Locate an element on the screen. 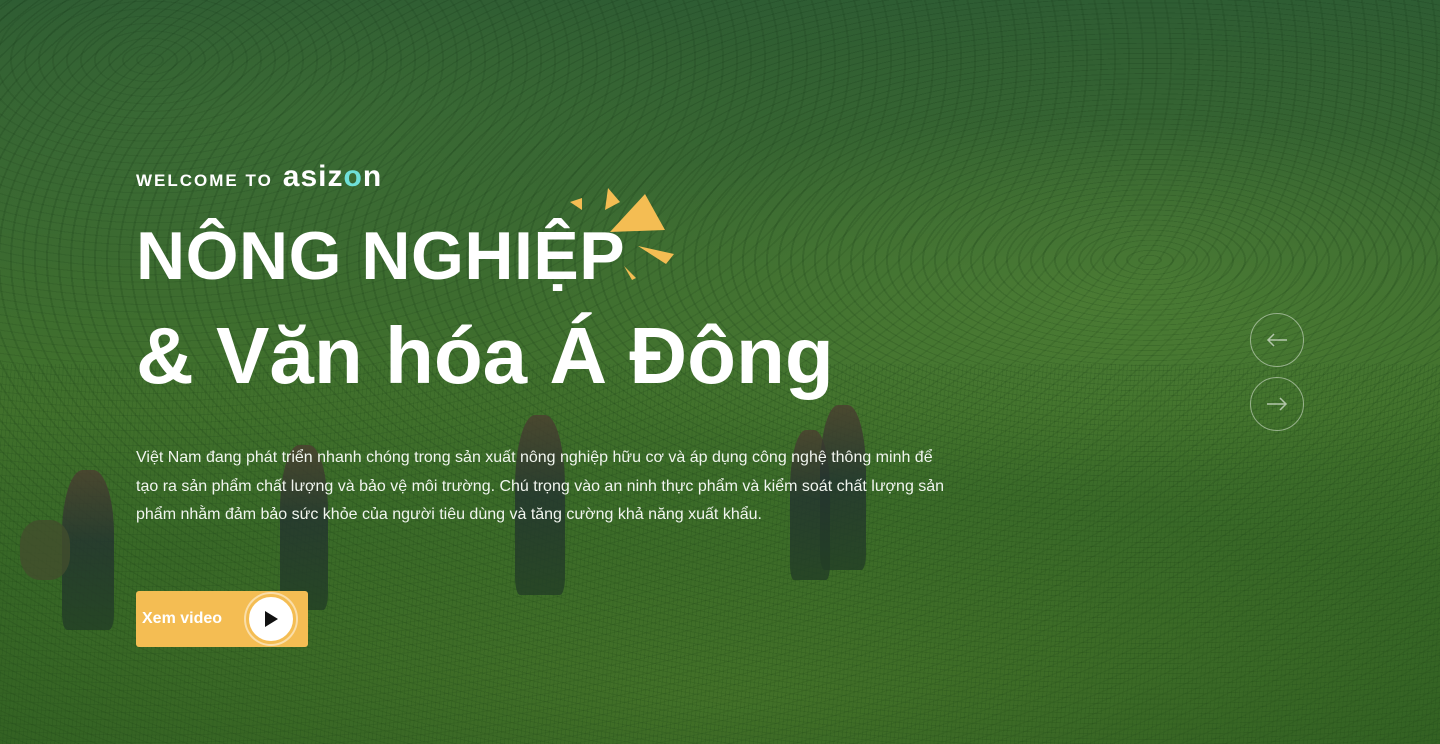  brand-logo: asizon is located at coordinates (332, 177).